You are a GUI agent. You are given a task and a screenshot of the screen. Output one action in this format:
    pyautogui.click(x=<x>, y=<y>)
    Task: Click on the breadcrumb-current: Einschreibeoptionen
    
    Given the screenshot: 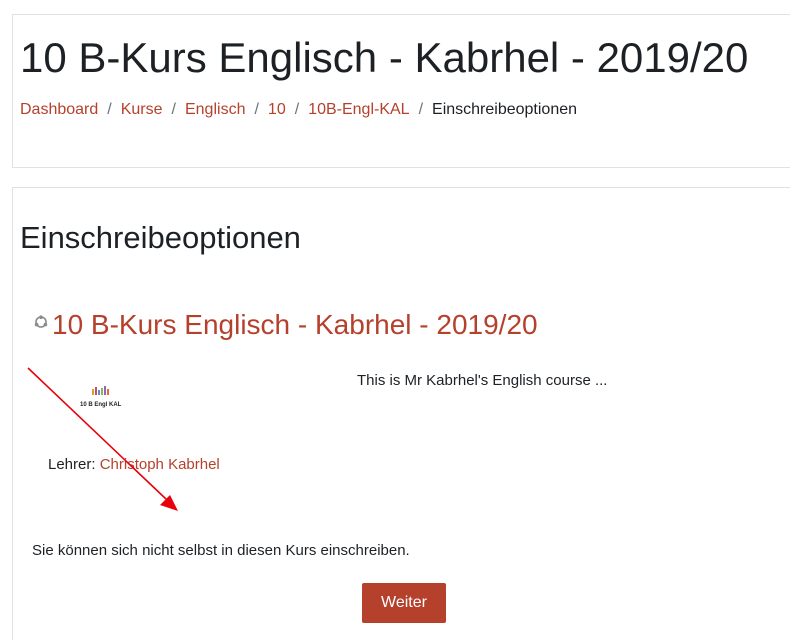 What is the action you would take?
    pyautogui.click(x=505, y=109)
    